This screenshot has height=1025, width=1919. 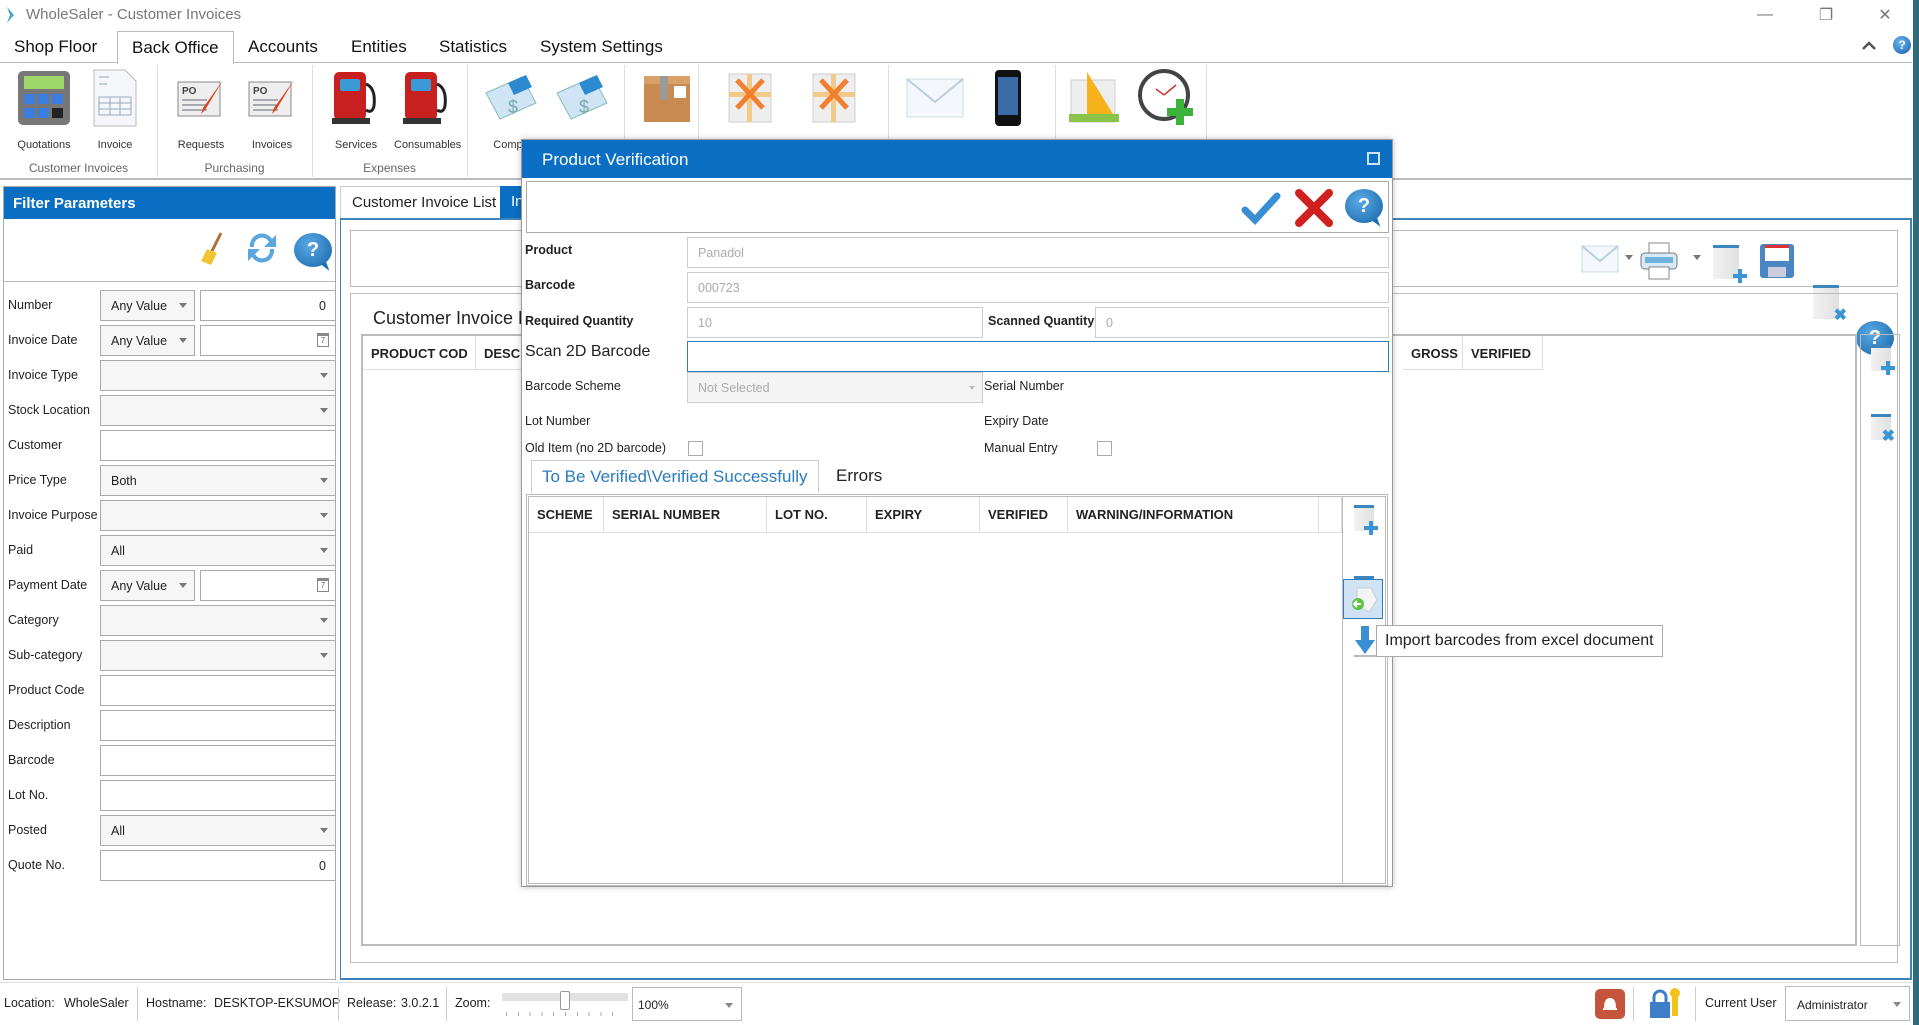 I want to click on column-header-gross: GROSS, so click(x=1433, y=353).